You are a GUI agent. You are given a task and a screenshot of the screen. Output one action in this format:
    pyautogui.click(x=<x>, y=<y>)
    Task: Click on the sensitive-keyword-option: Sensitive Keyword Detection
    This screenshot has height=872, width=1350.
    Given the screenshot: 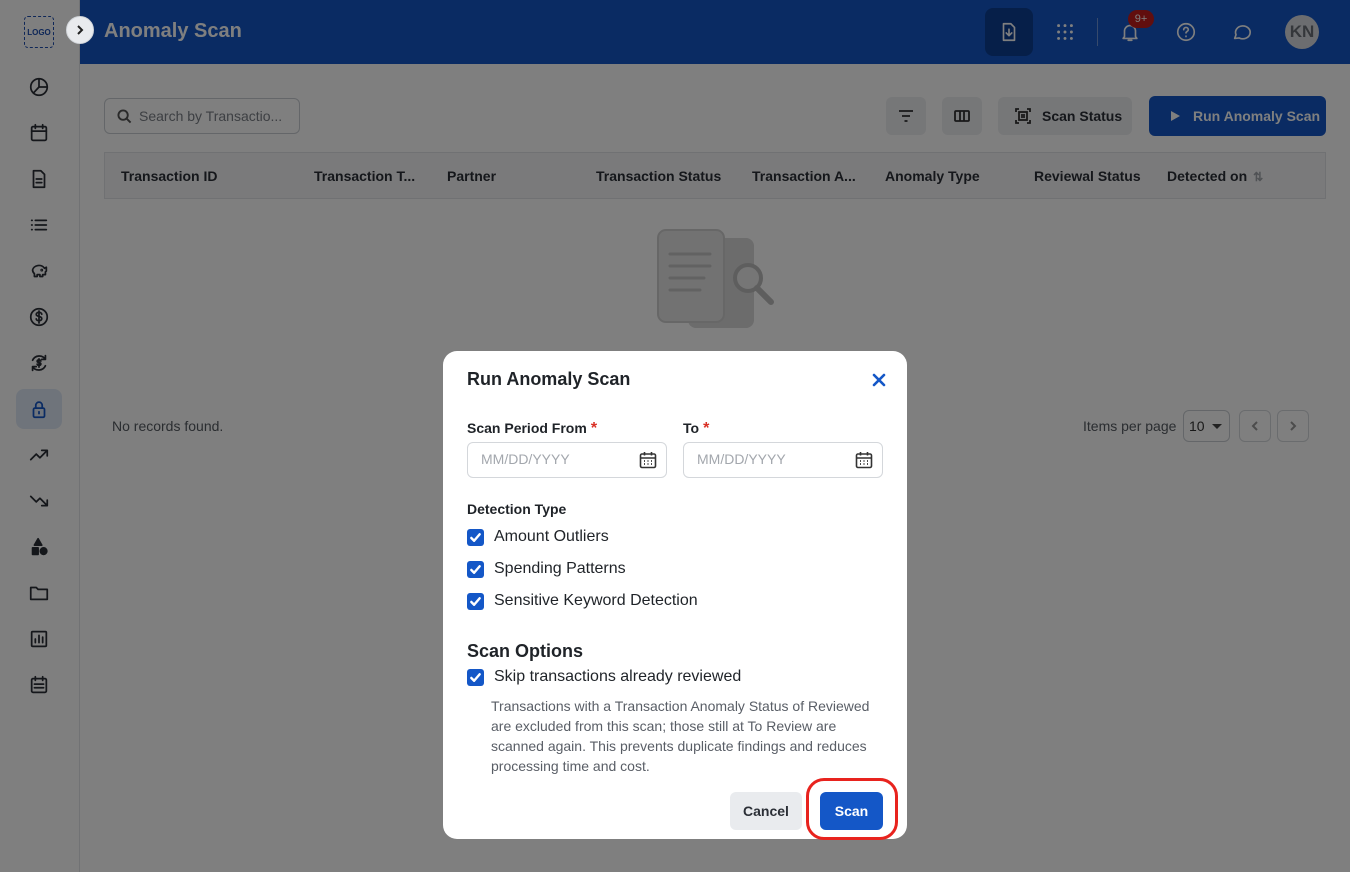 What is the action you would take?
    pyautogui.click(x=582, y=601)
    